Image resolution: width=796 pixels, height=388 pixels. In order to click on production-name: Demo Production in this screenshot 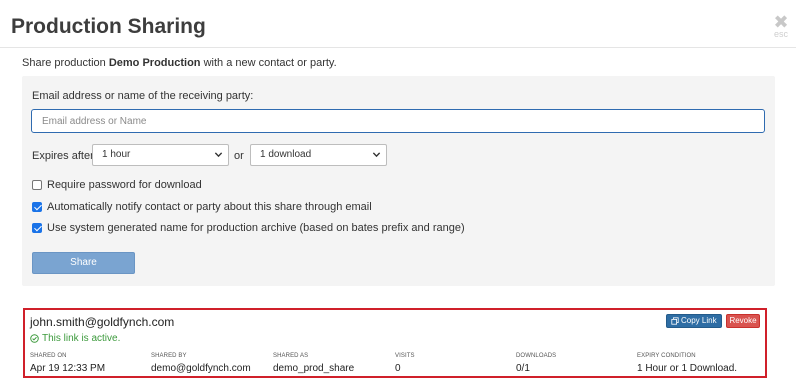, I will do `click(154, 63)`.